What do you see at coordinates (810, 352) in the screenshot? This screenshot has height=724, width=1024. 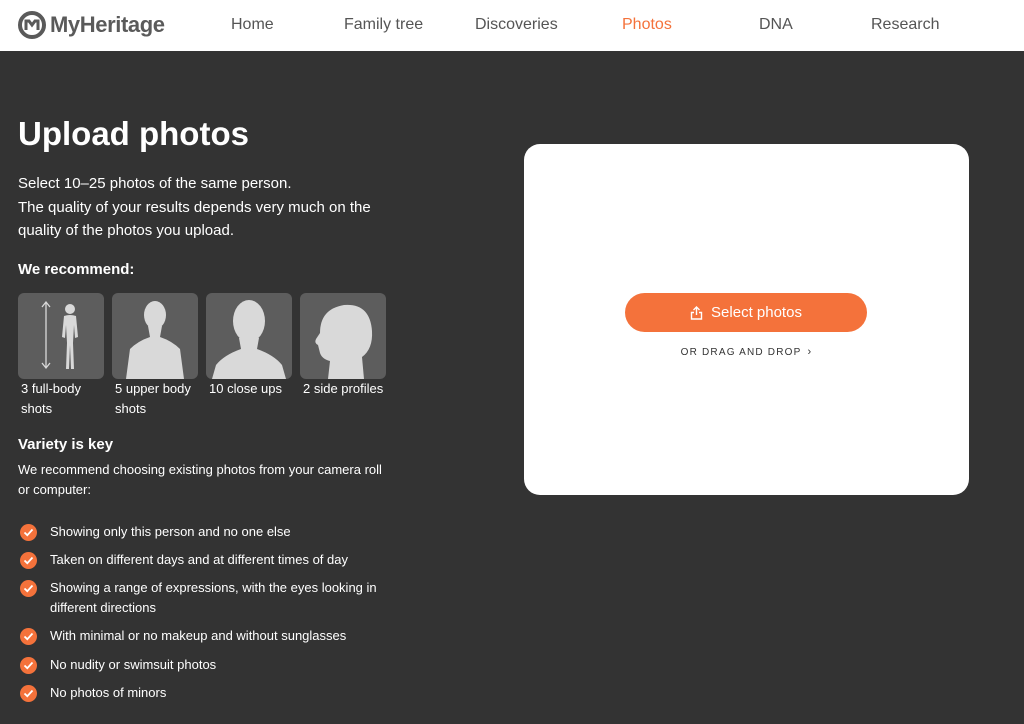 I see `chevron-right-icon: ›` at bounding box center [810, 352].